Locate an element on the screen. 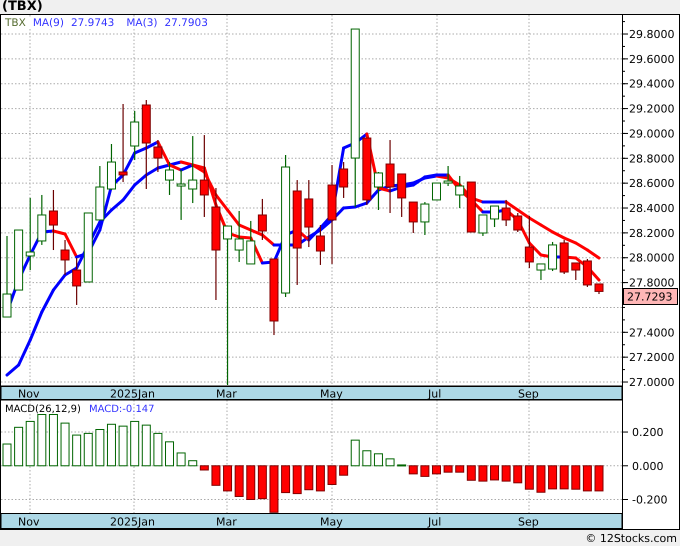 Image resolution: width=680 pixels, height=546 pixels. axis-label: 28.8000 is located at coordinates (651, 159).